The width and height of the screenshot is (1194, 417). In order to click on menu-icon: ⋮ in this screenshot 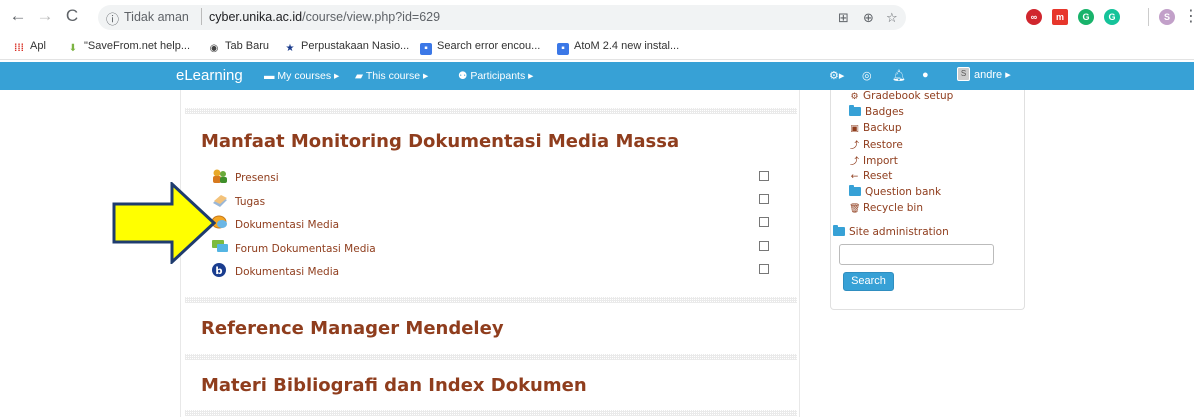, I will do `click(1188, 16)`.